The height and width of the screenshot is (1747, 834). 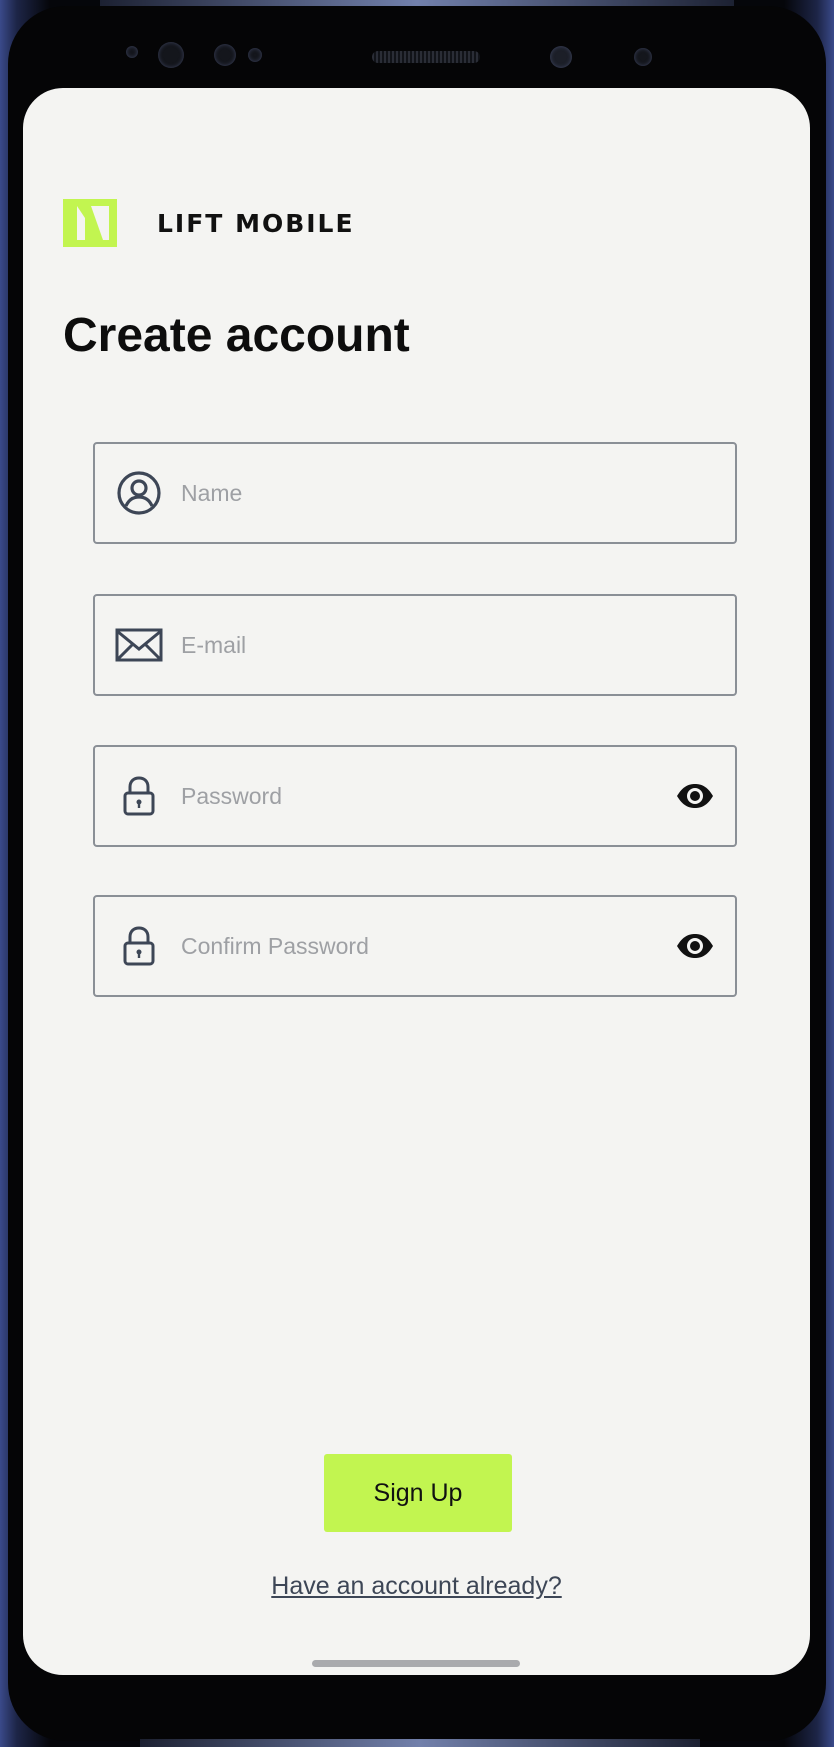 I want to click on name-field, so click(x=415, y=493).